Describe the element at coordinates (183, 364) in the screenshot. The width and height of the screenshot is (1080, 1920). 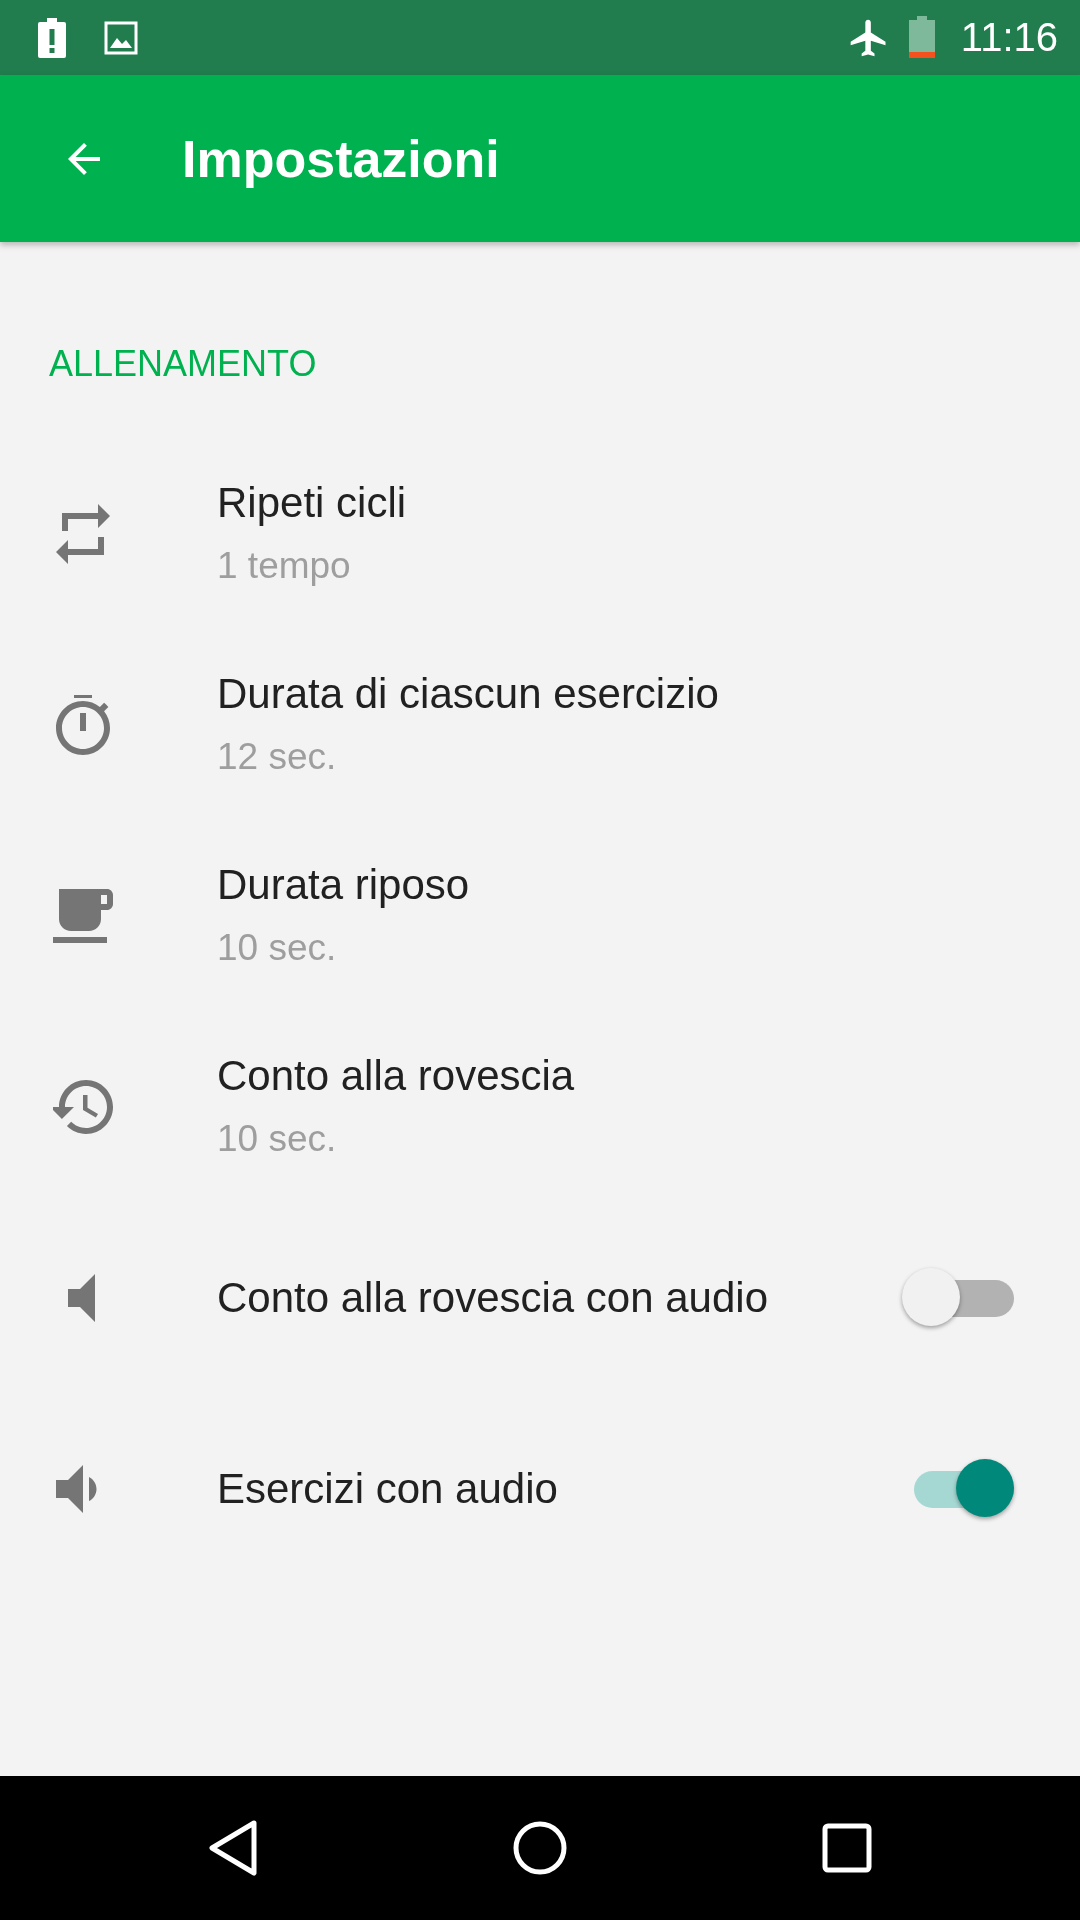
I see `section-header: ALLENAMENTO` at that location.